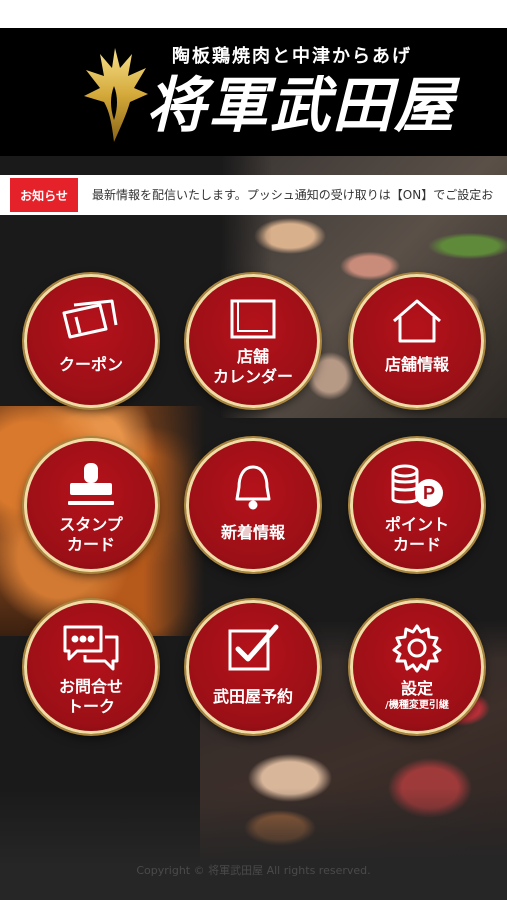 The image size is (507, 900). I want to click on settings-label: 設定, so click(416, 688).